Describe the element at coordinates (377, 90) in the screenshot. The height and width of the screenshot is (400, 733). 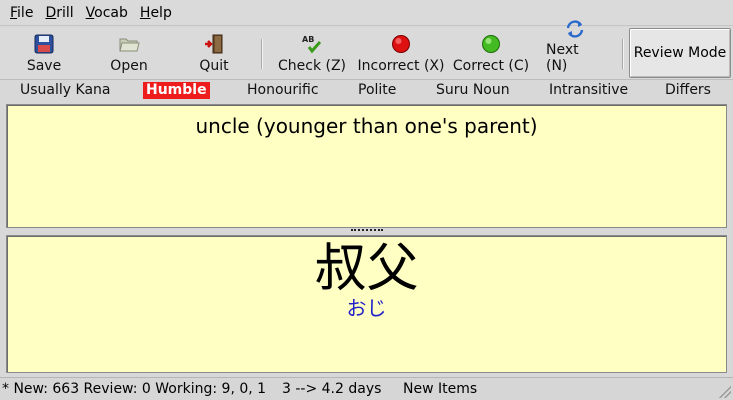
I see `tag-polite: Polite` at that location.